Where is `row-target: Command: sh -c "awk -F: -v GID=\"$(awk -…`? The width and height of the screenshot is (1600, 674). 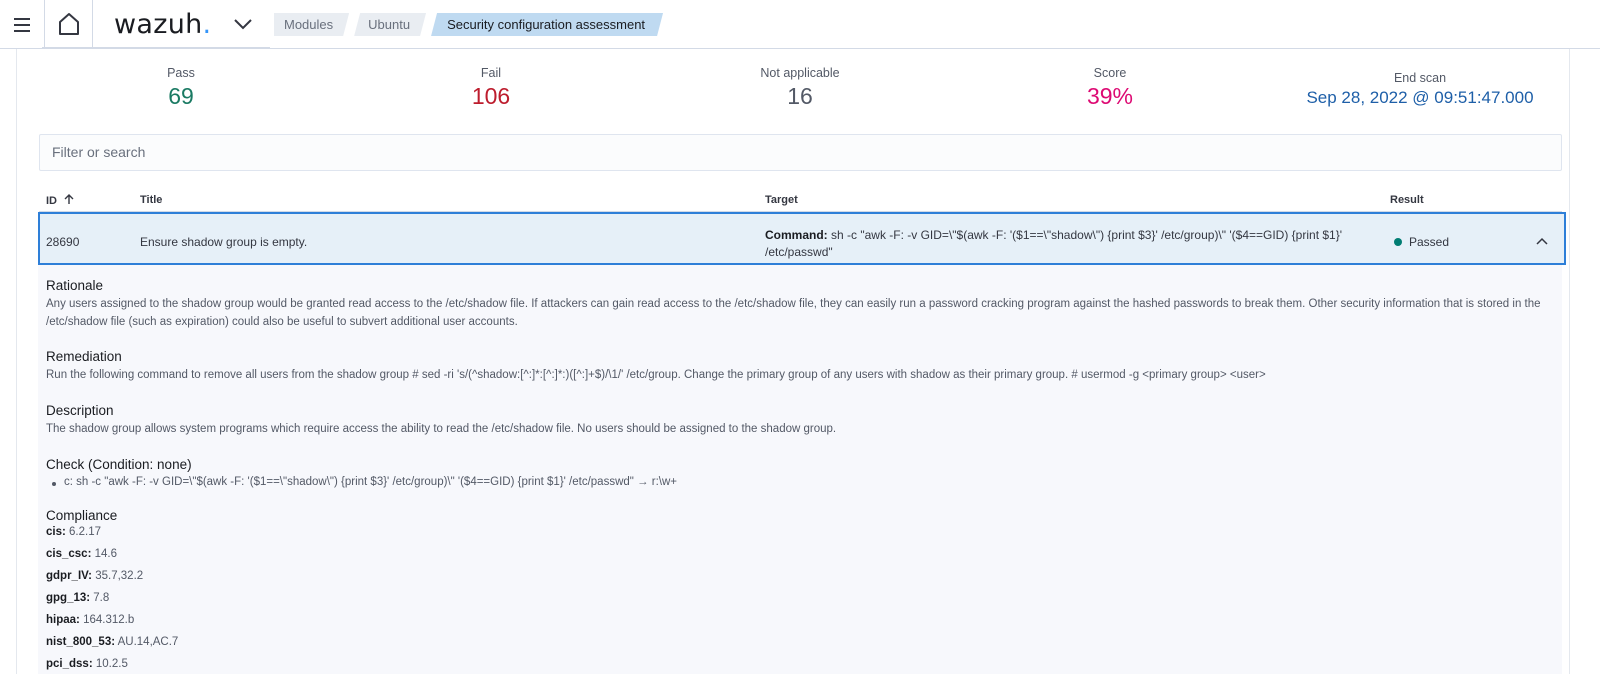
row-target: Command: sh -c "awk -F: -v GID=\"$(awk -… is located at coordinates (1054, 243).